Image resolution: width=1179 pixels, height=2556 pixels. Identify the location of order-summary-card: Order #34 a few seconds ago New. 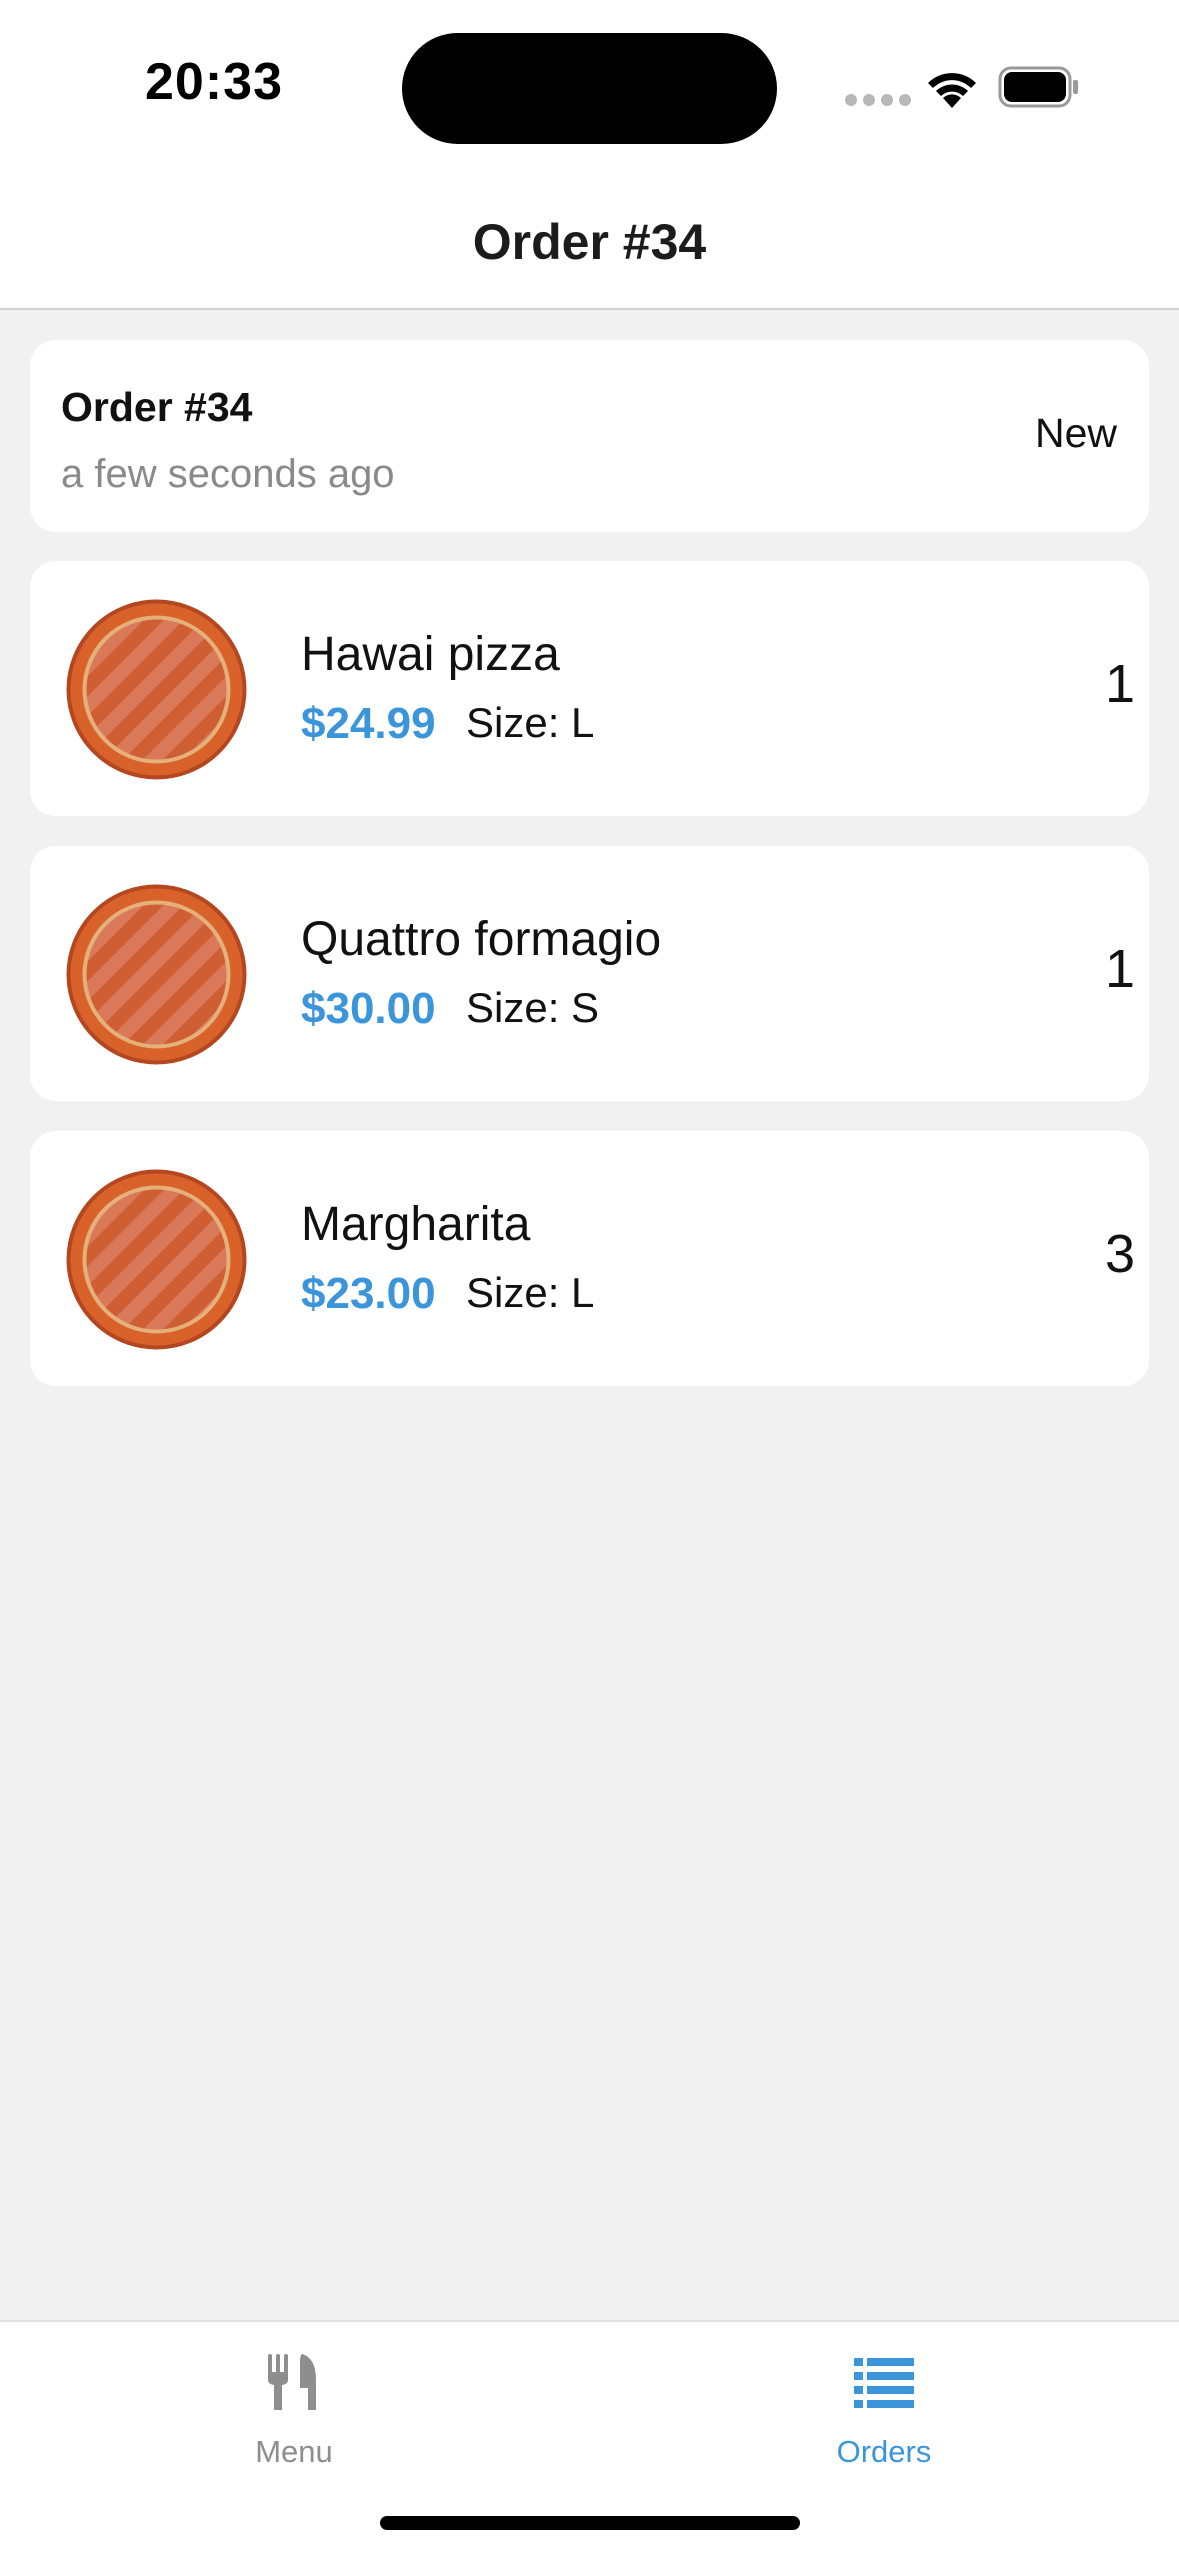
(589, 436).